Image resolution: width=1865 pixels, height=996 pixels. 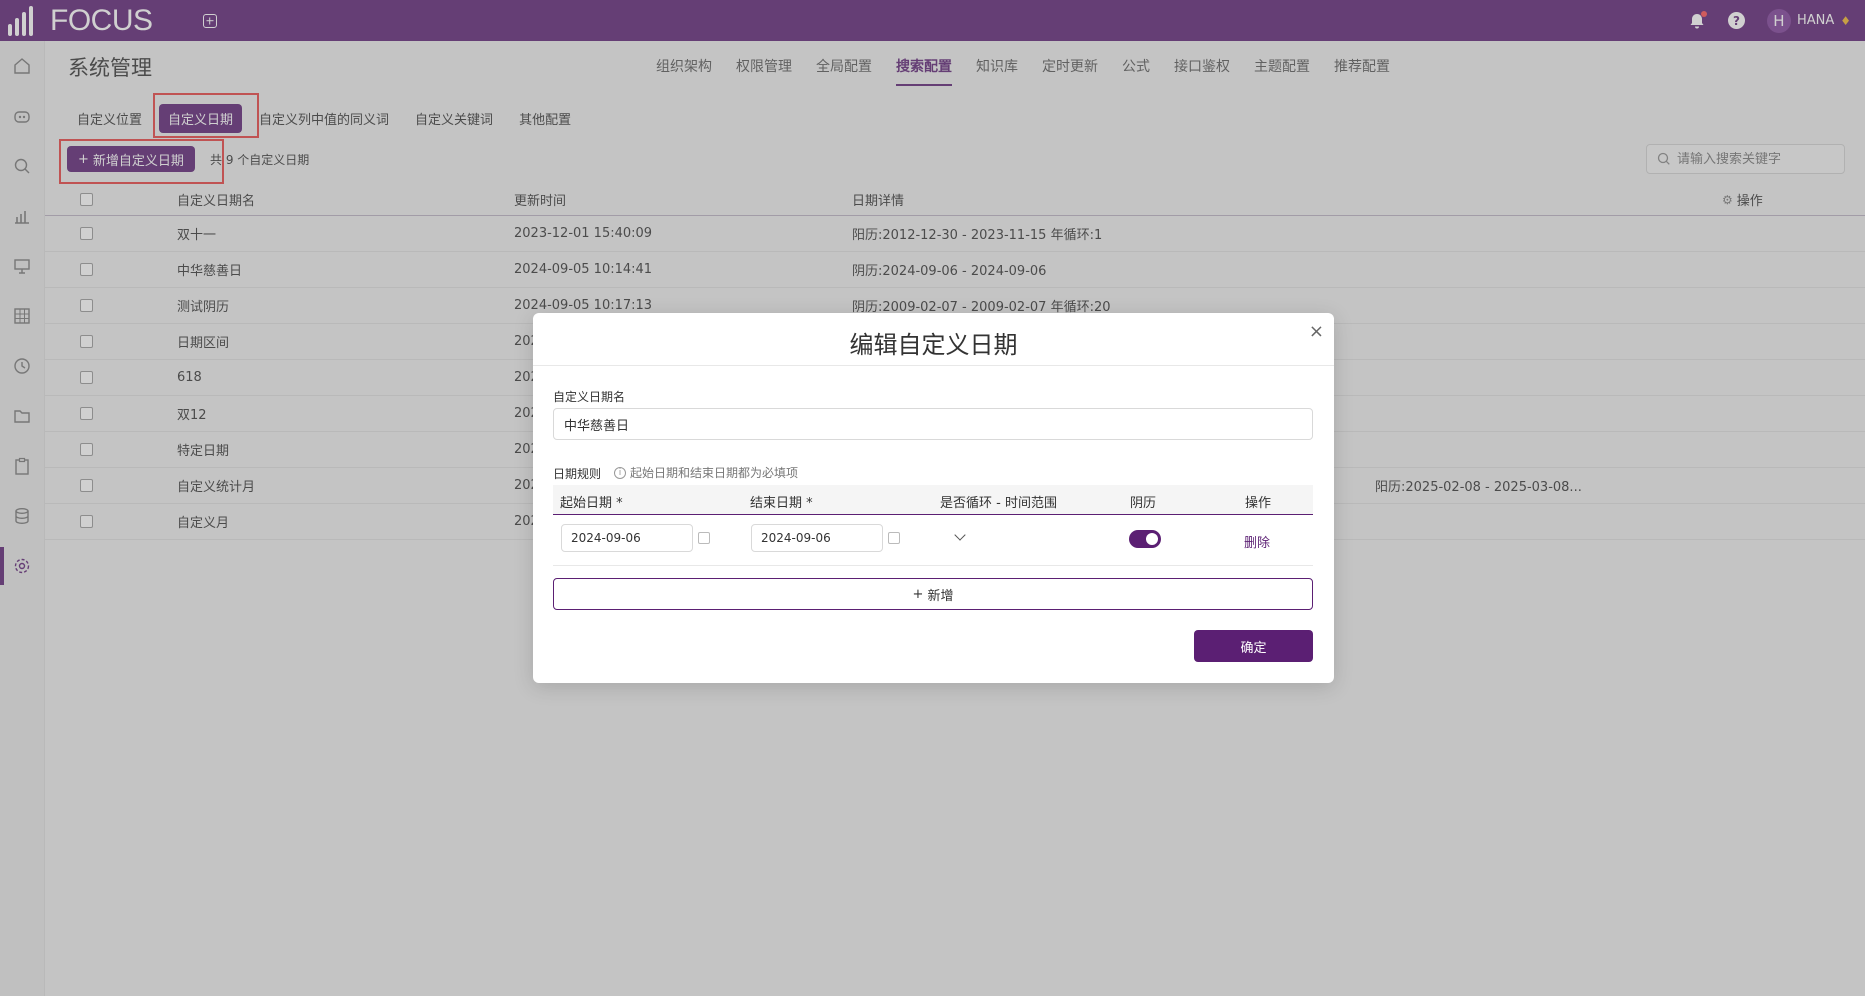 I want to click on rule-header-cycle: 是否循环 - 时间范围, so click(x=998, y=503).